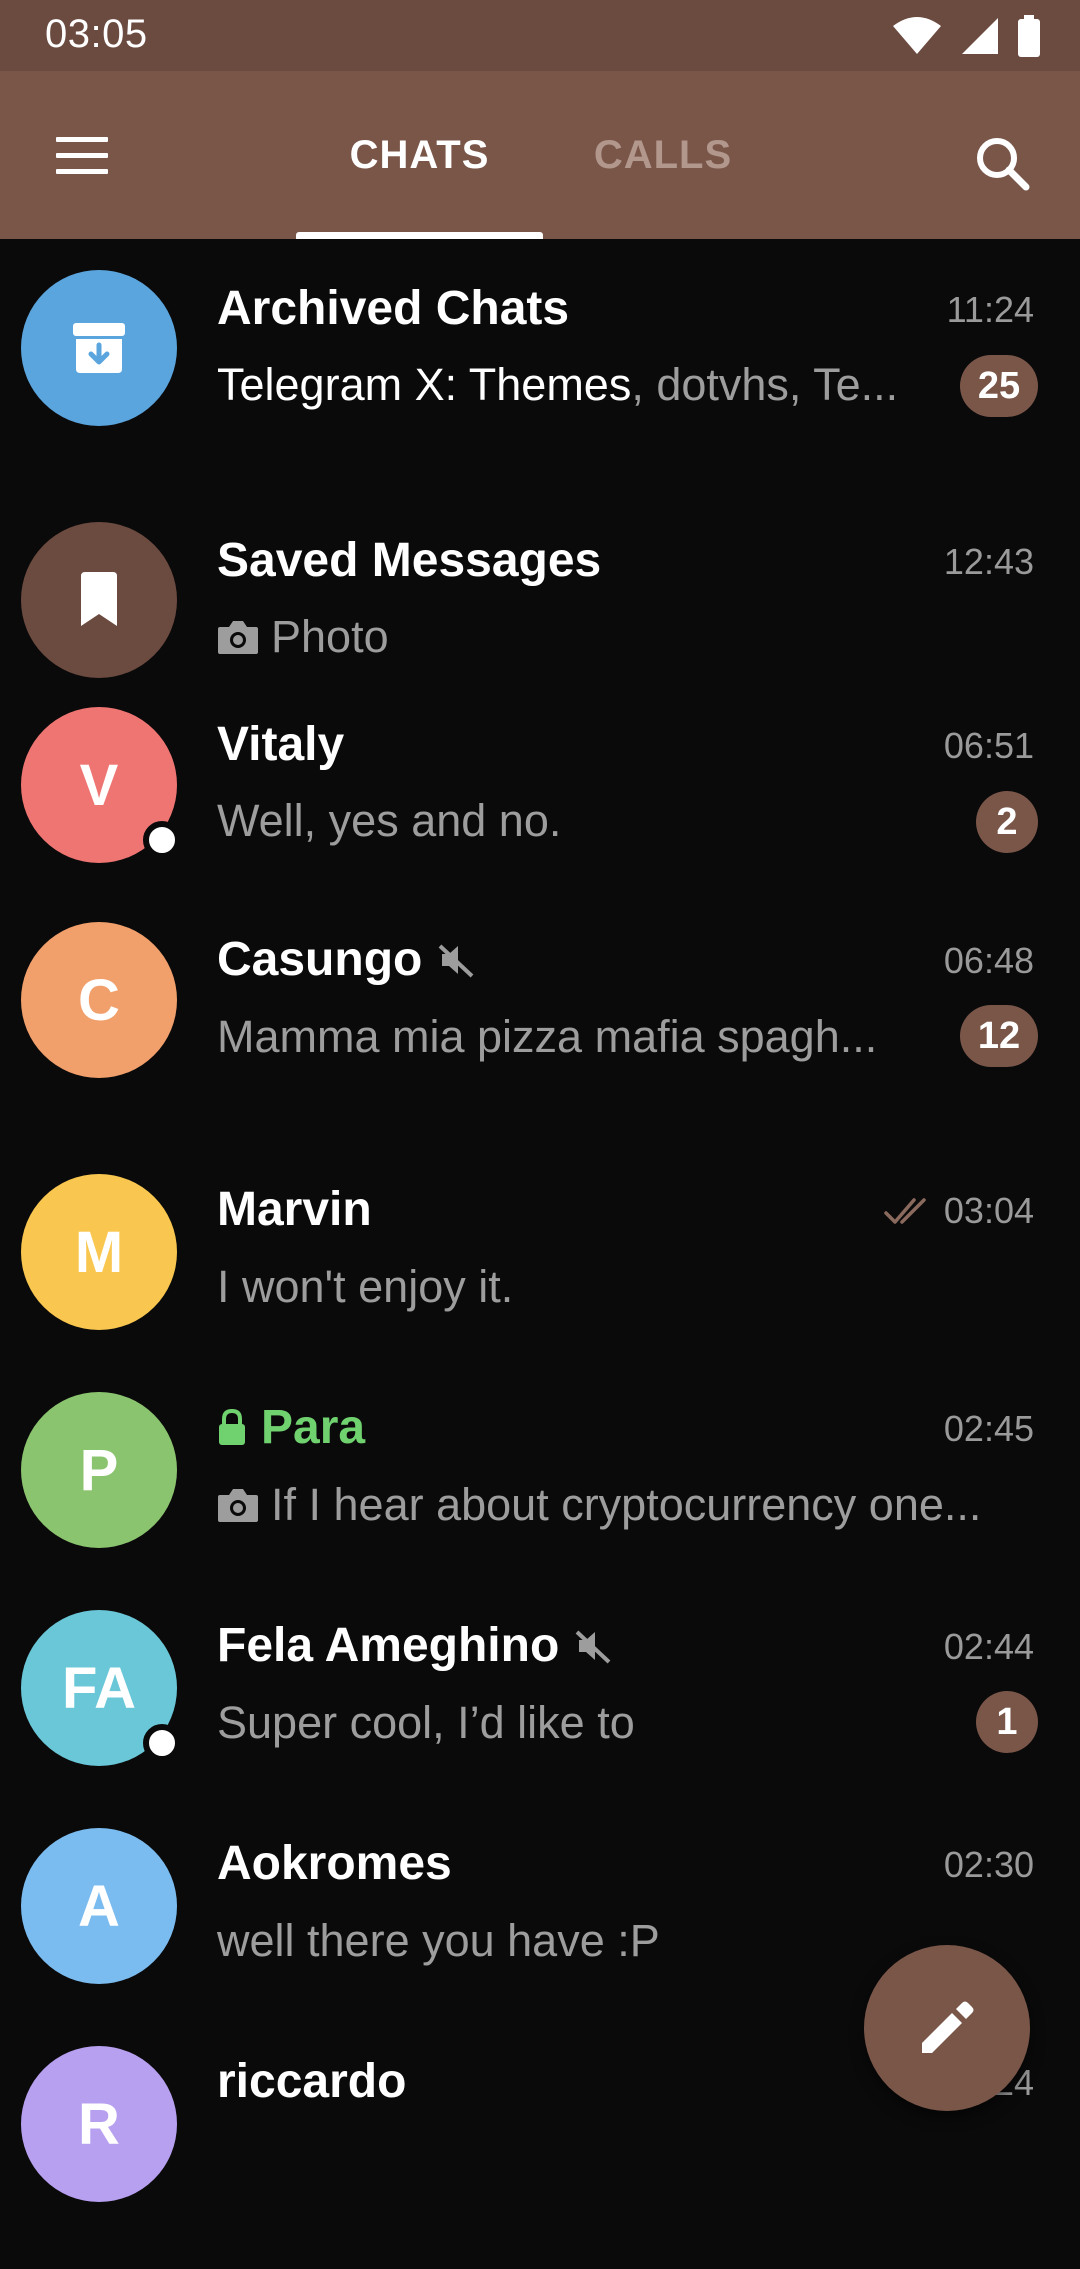 This screenshot has width=1080, height=2269. What do you see at coordinates (389, 820) in the screenshot?
I see `chat-preview: Well, yes and no.` at bounding box center [389, 820].